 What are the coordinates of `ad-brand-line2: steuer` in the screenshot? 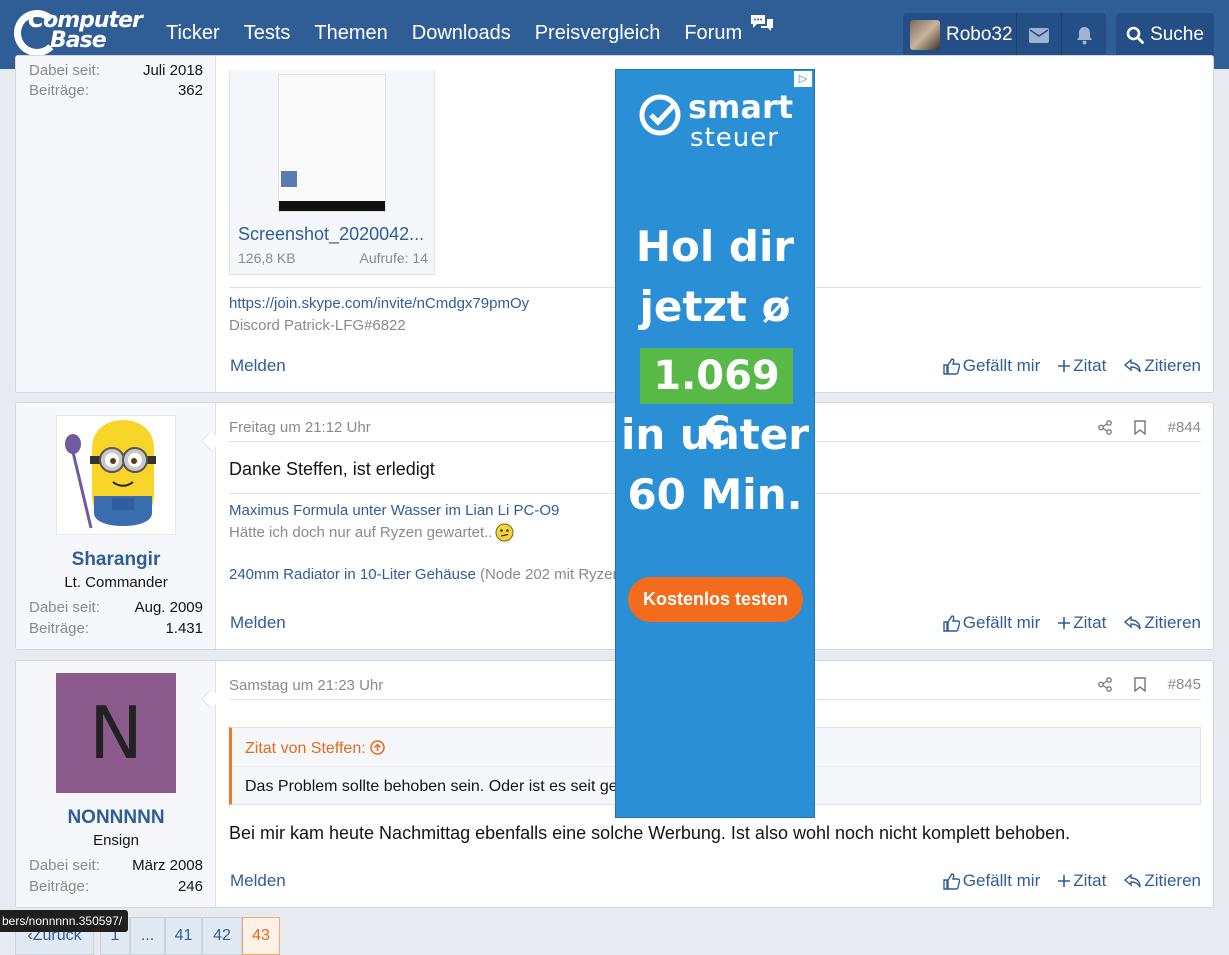 It's located at (734, 138).